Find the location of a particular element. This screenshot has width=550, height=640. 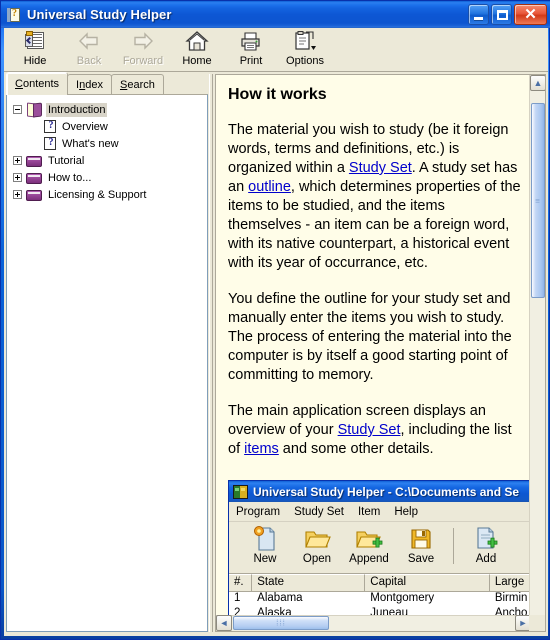

content-vertical-thumb: ≡ is located at coordinates (538, 200).